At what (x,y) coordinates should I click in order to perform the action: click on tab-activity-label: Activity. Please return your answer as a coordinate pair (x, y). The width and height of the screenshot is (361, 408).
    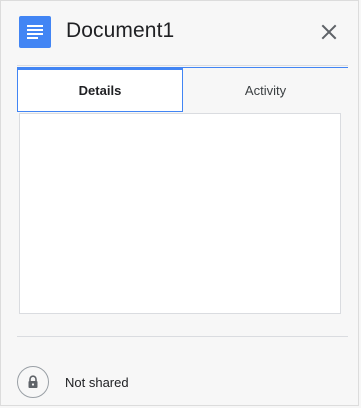
    Looking at the image, I should click on (265, 90).